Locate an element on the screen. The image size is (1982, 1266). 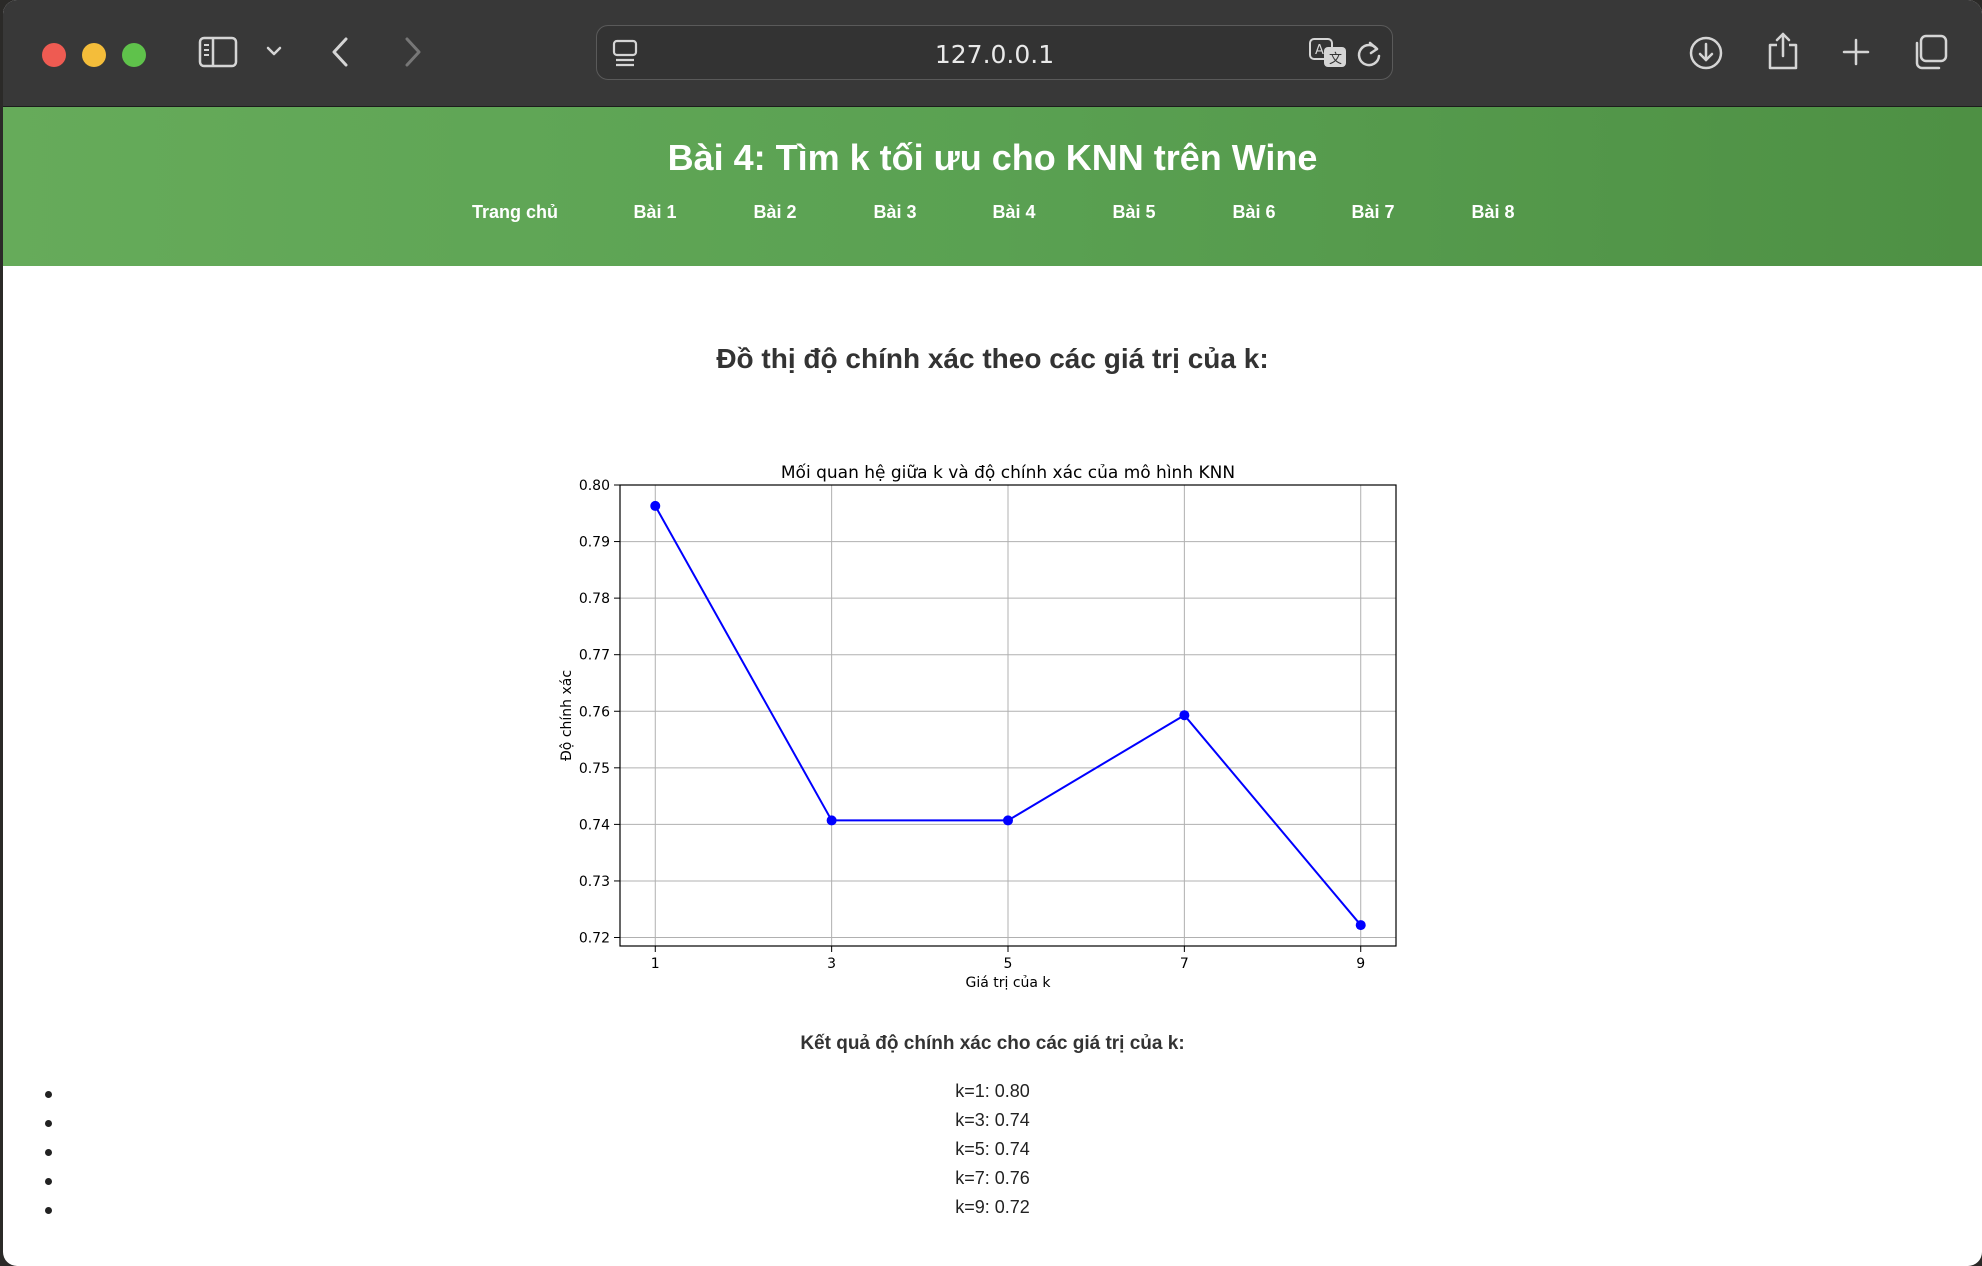
y-tick-label: 0.73 is located at coordinates (594, 882).